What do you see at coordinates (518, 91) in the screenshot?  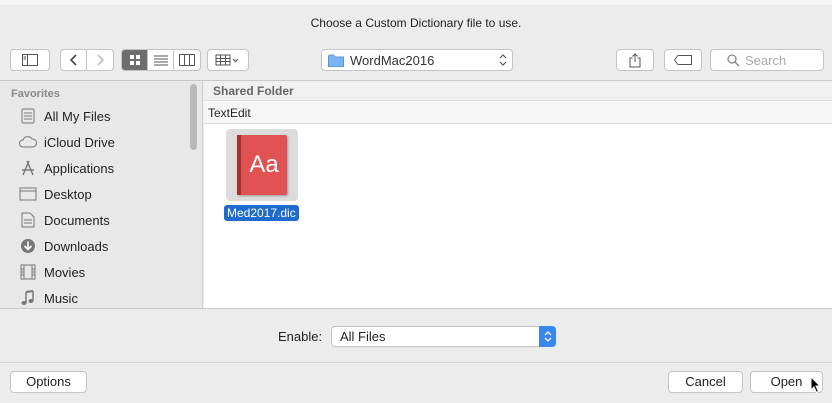 I see `group-header: Shared Folder` at bounding box center [518, 91].